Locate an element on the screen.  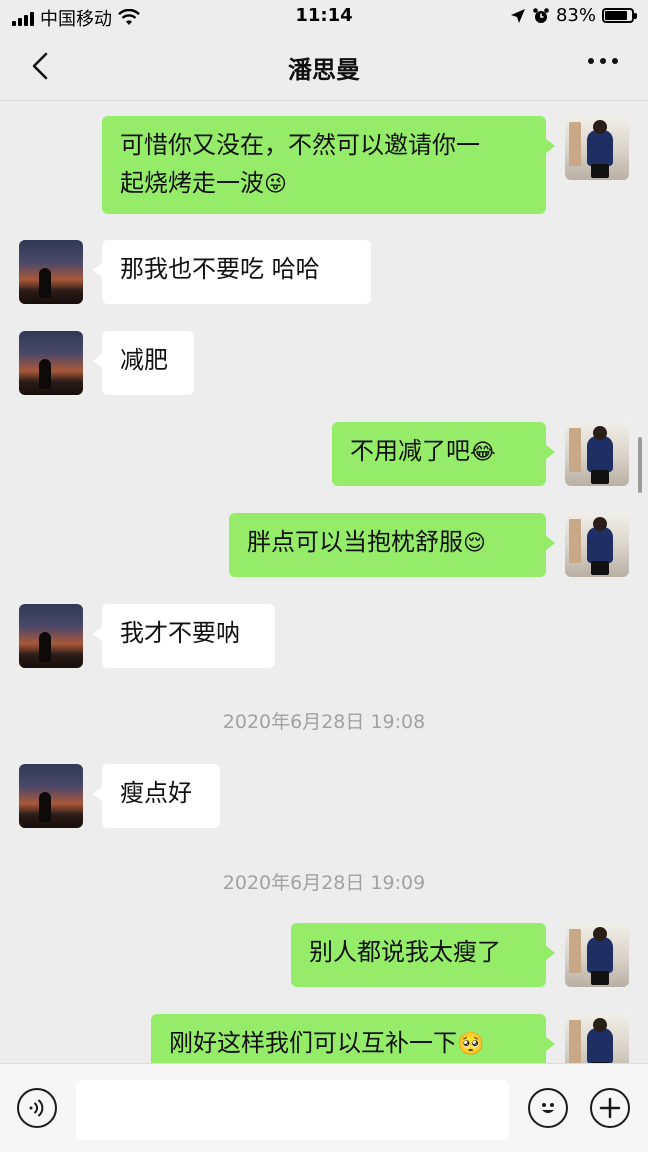
alarm-icon is located at coordinates (541, 15).